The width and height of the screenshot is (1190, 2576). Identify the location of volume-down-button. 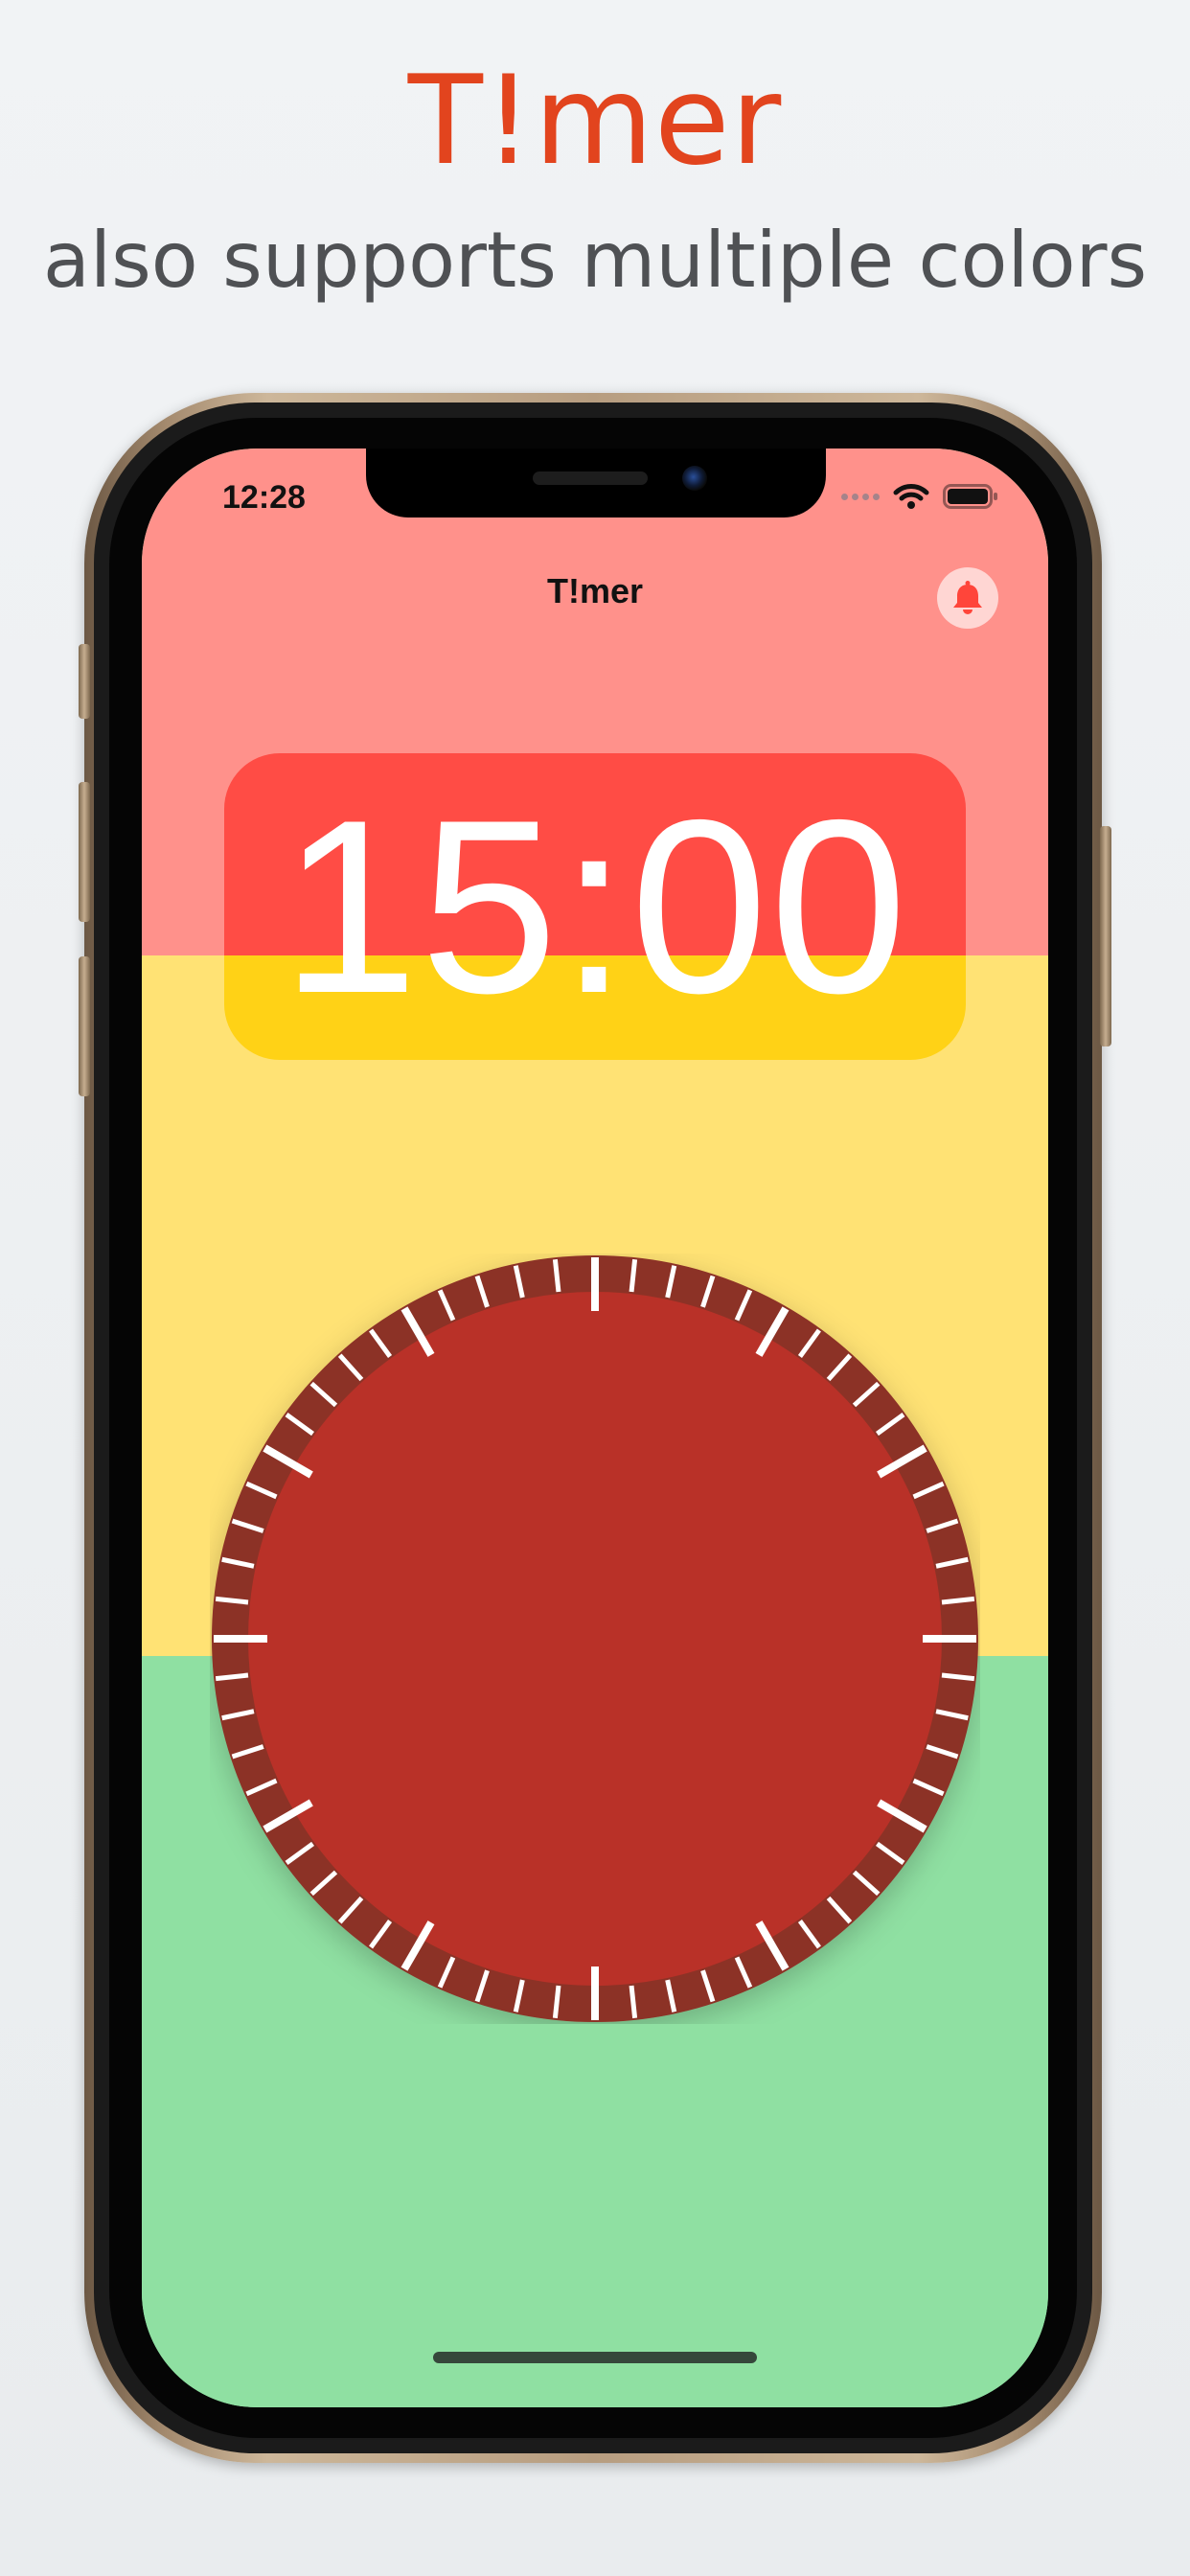
(85, 1026).